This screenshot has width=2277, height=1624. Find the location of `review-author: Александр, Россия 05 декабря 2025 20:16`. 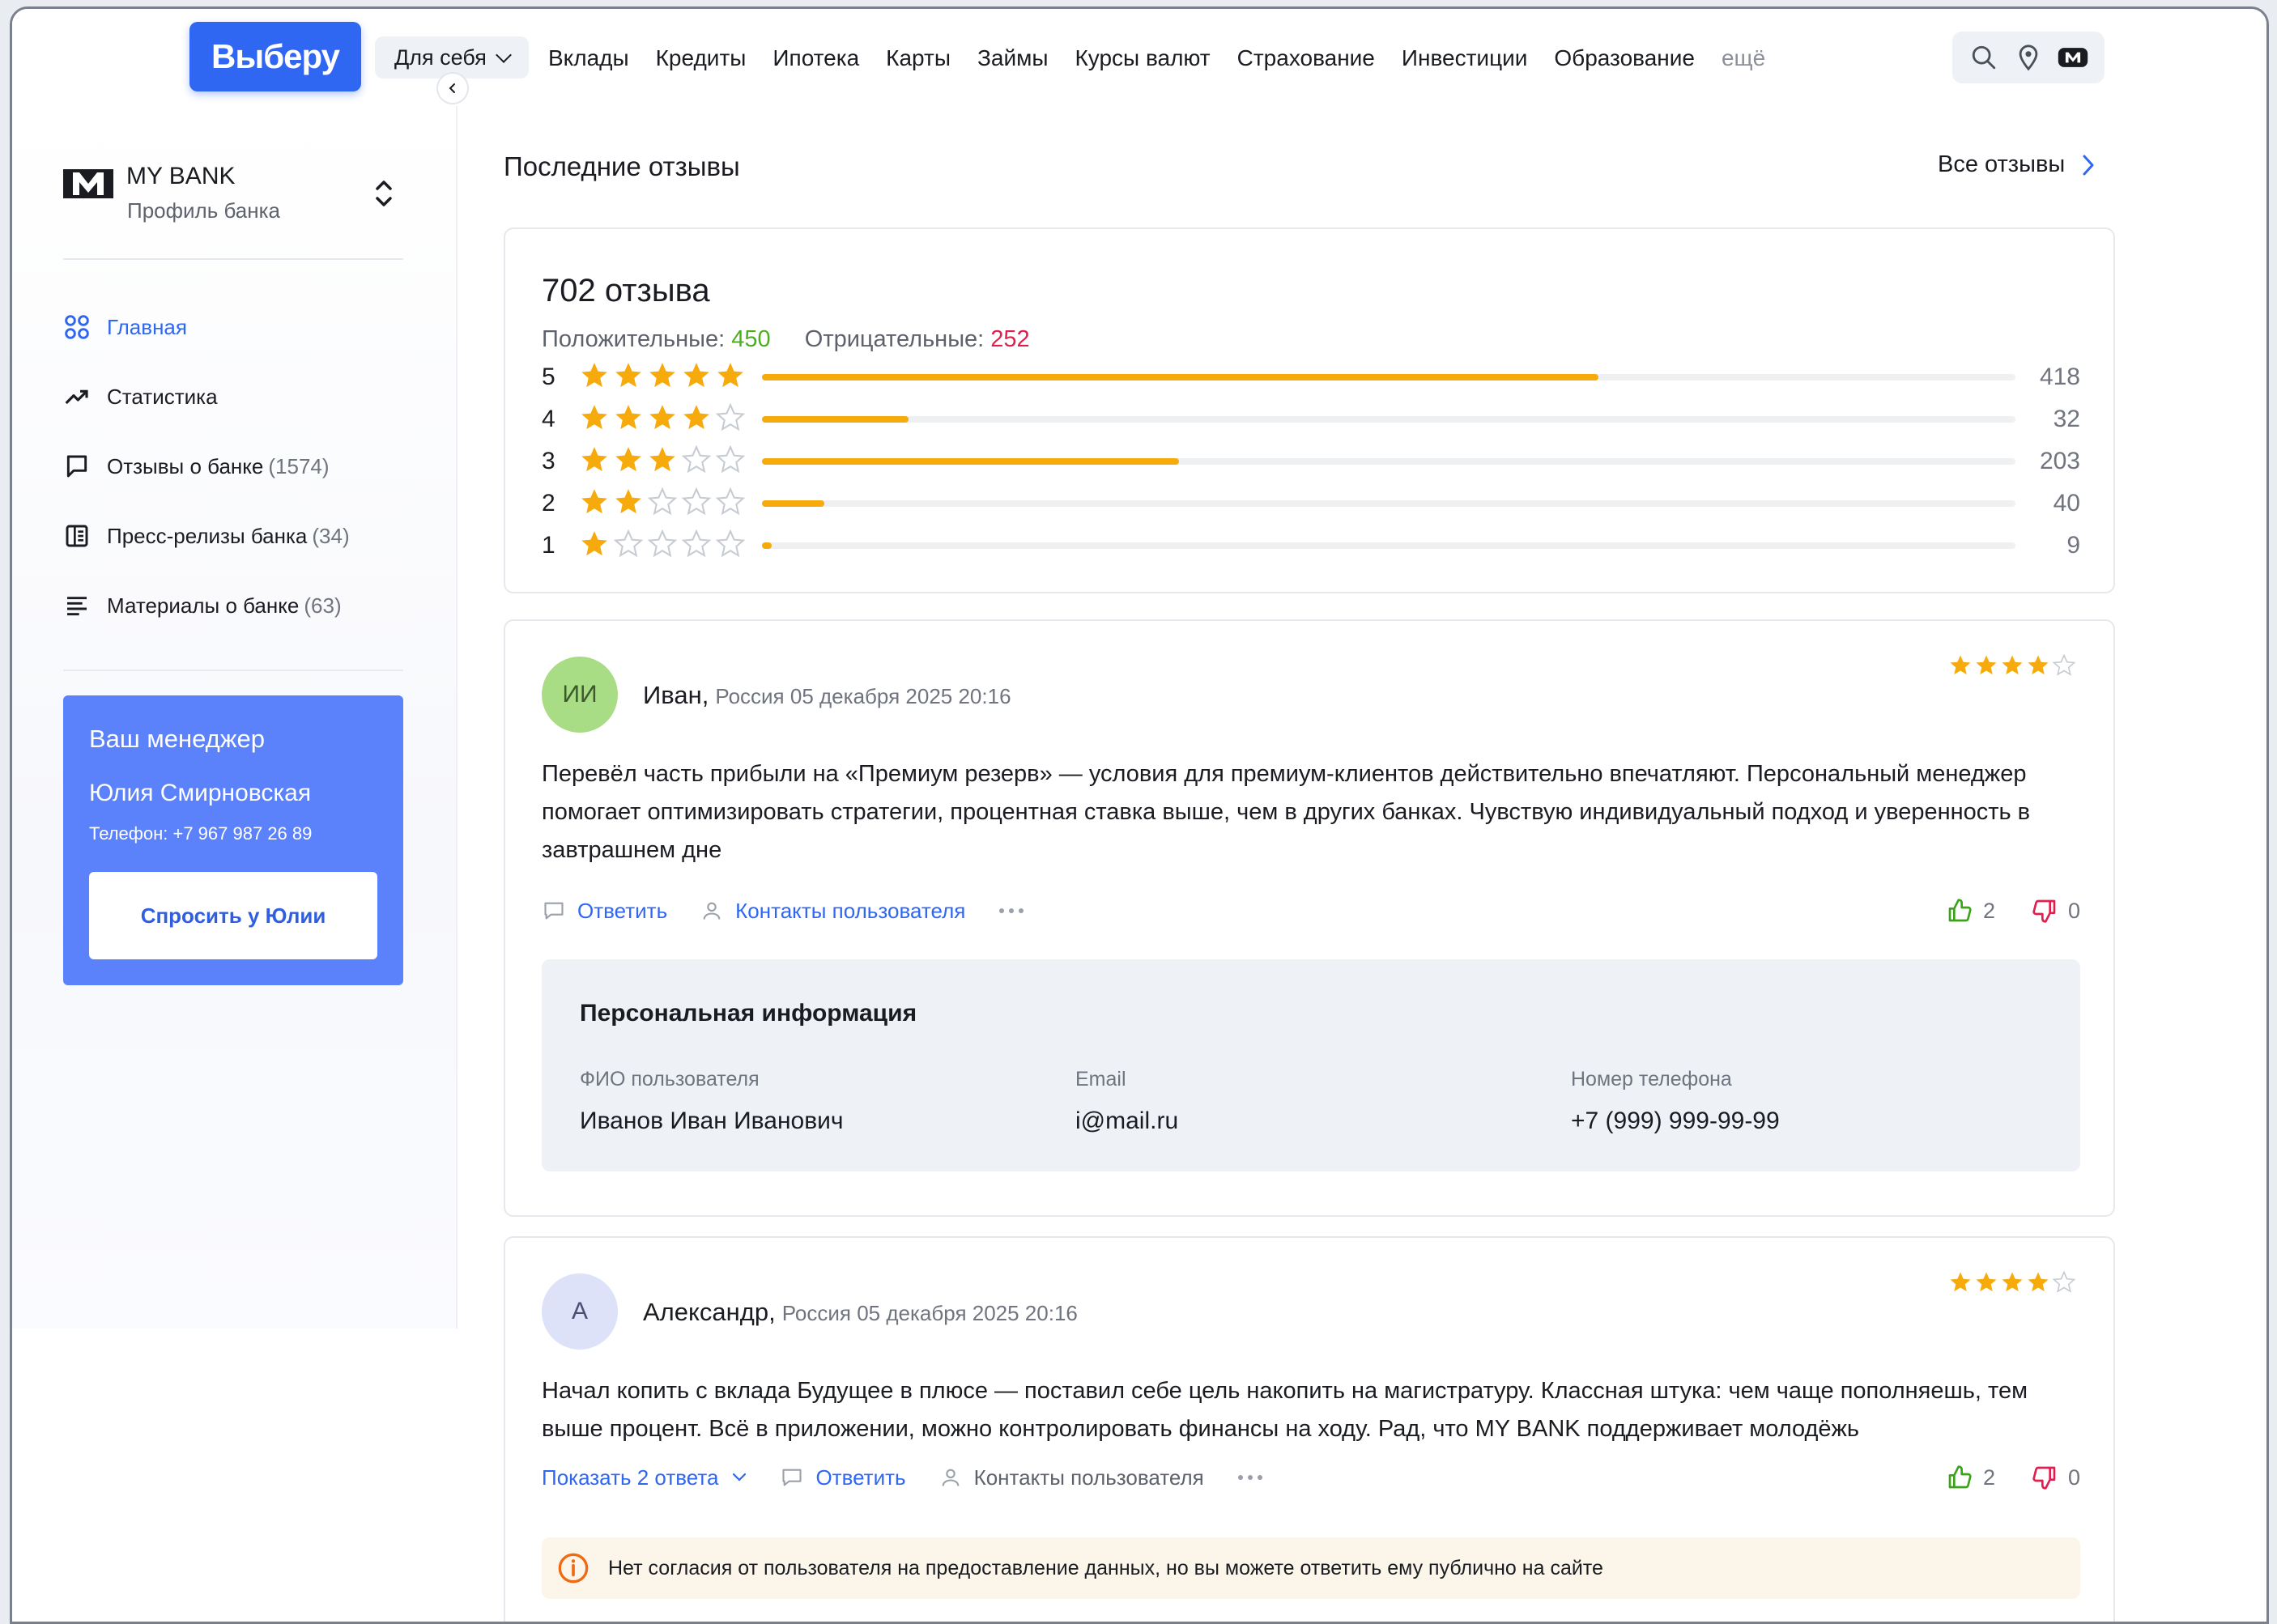

review-author: Александр, Россия 05 декабря 2025 20:16 is located at coordinates (860, 1312).